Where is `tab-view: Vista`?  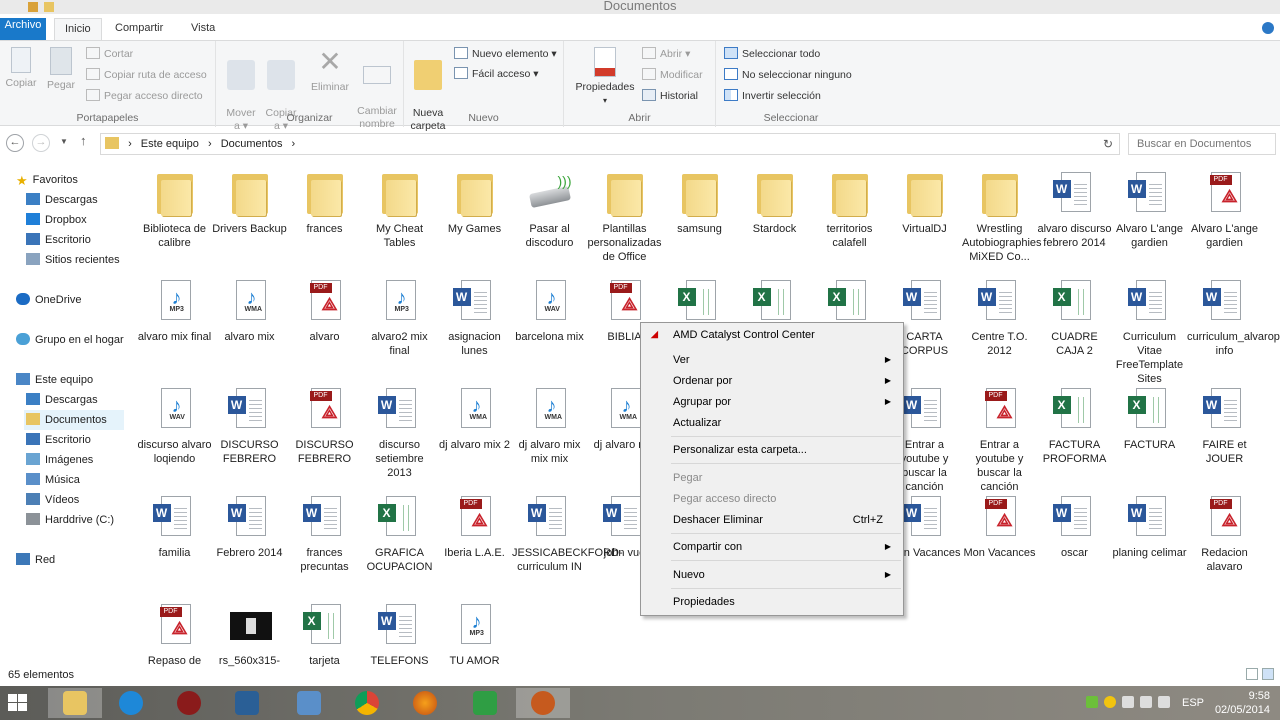
tab-view: Vista is located at coordinates (203, 29).